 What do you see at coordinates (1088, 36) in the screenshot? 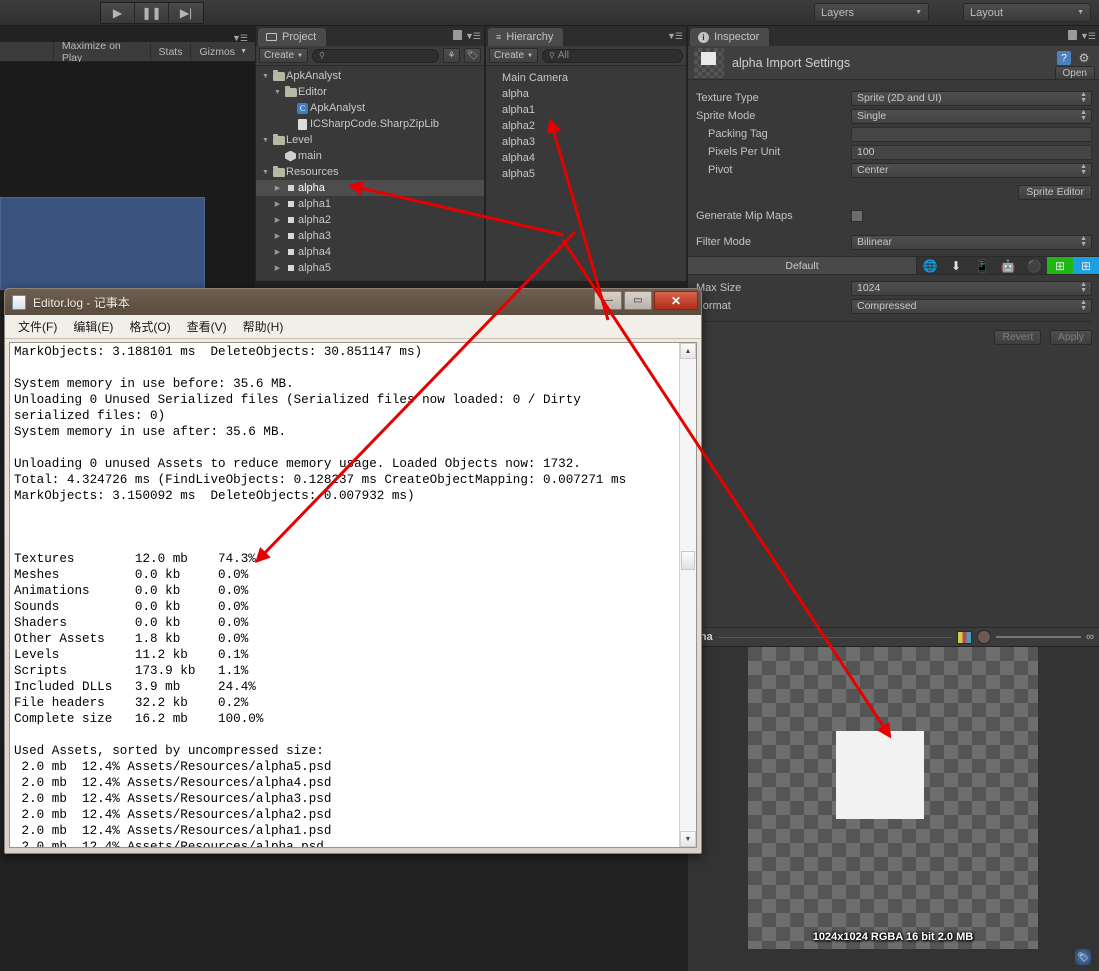
I see `inspector-options-icon: ▼☰` at bounding box center [1088, 36].